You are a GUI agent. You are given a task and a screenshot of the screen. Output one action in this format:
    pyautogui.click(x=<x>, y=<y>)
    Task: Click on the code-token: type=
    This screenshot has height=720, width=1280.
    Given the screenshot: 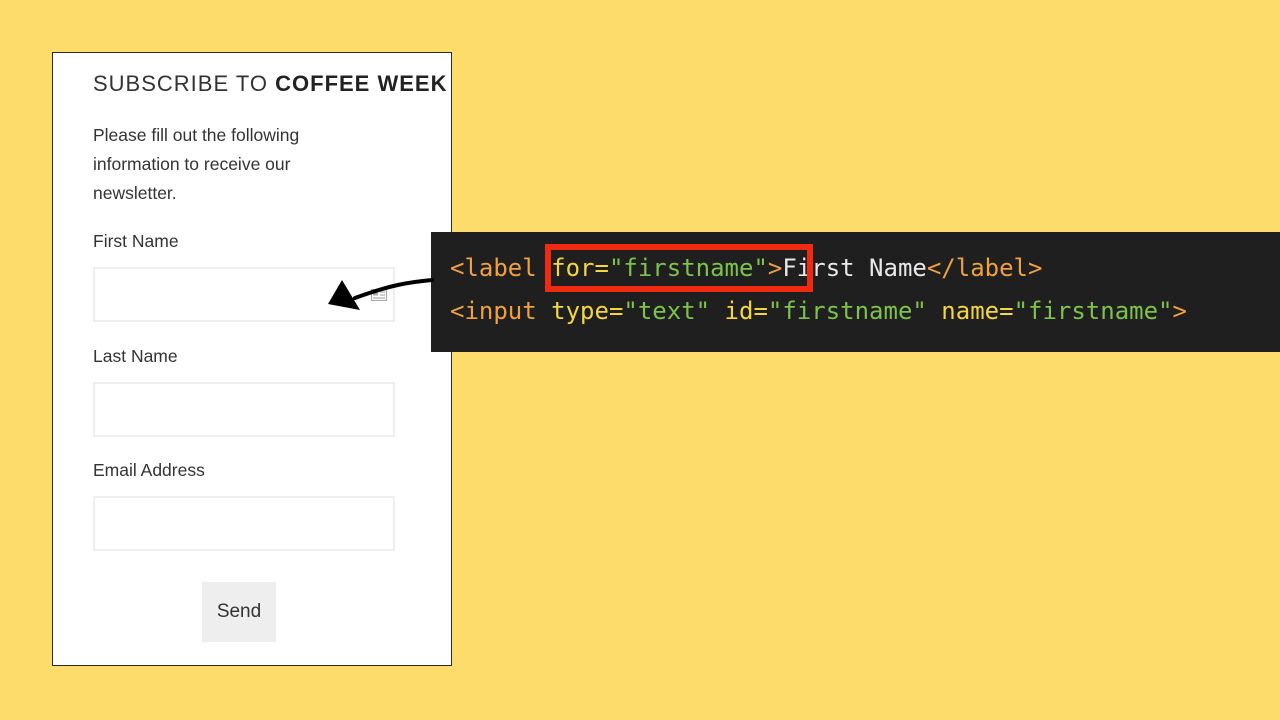 What is the action you would take?
    pyautogui.click(x=580, y=311)
    